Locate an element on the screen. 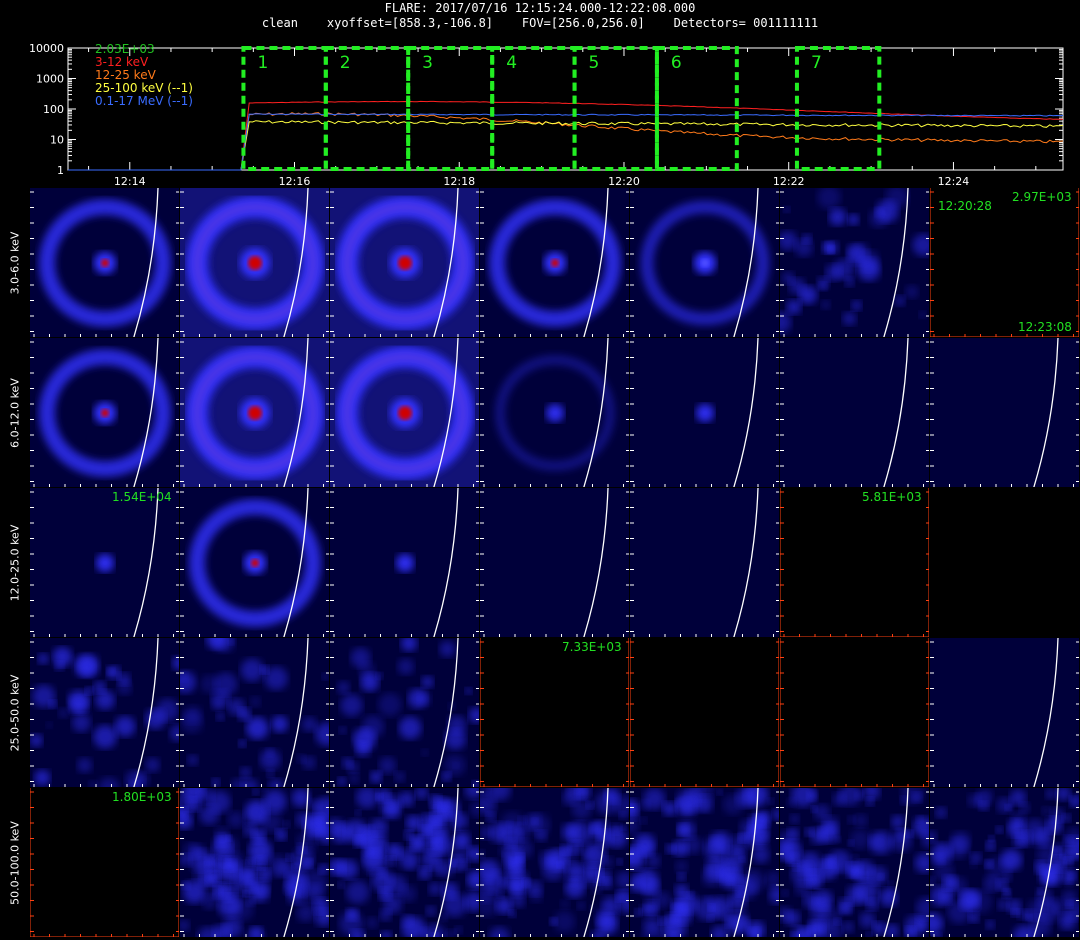 This screenshot has height=940, width=1080. legend-entry: 2.03E+03 is located at coordinates (125, 49).